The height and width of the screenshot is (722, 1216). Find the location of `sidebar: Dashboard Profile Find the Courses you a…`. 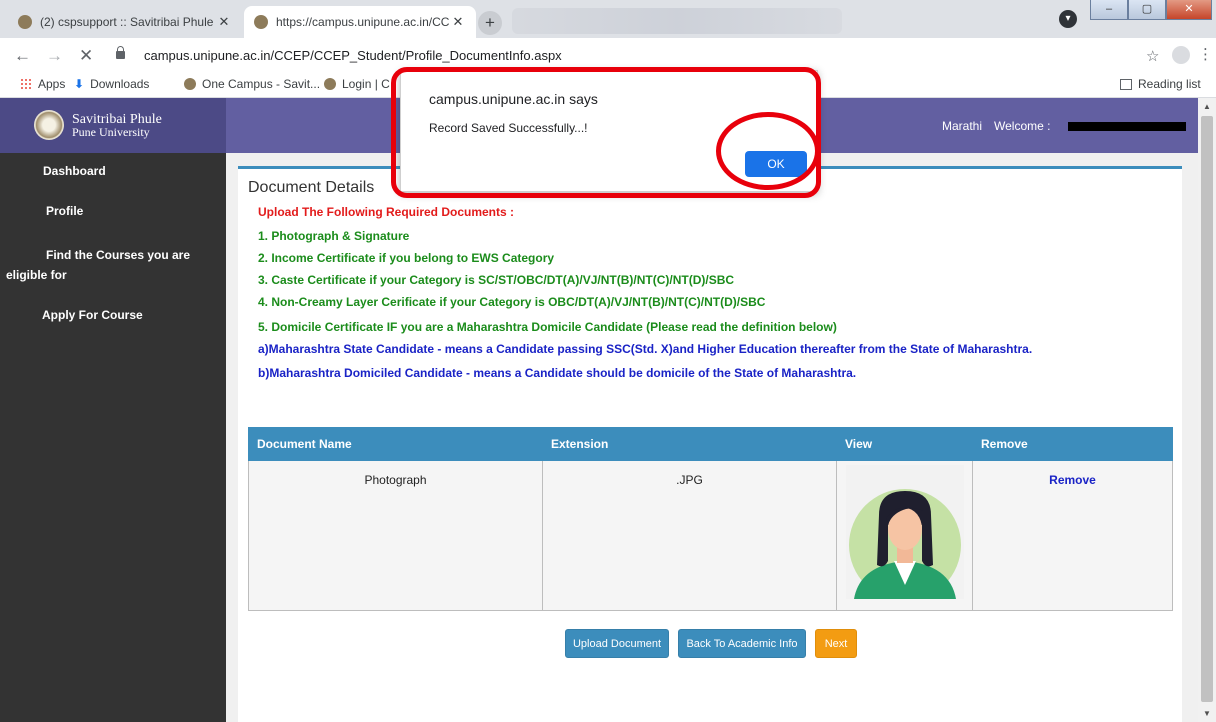

sidebar: Dashboard Profile Find the Courses you a… is located at coordinates (113, 437).